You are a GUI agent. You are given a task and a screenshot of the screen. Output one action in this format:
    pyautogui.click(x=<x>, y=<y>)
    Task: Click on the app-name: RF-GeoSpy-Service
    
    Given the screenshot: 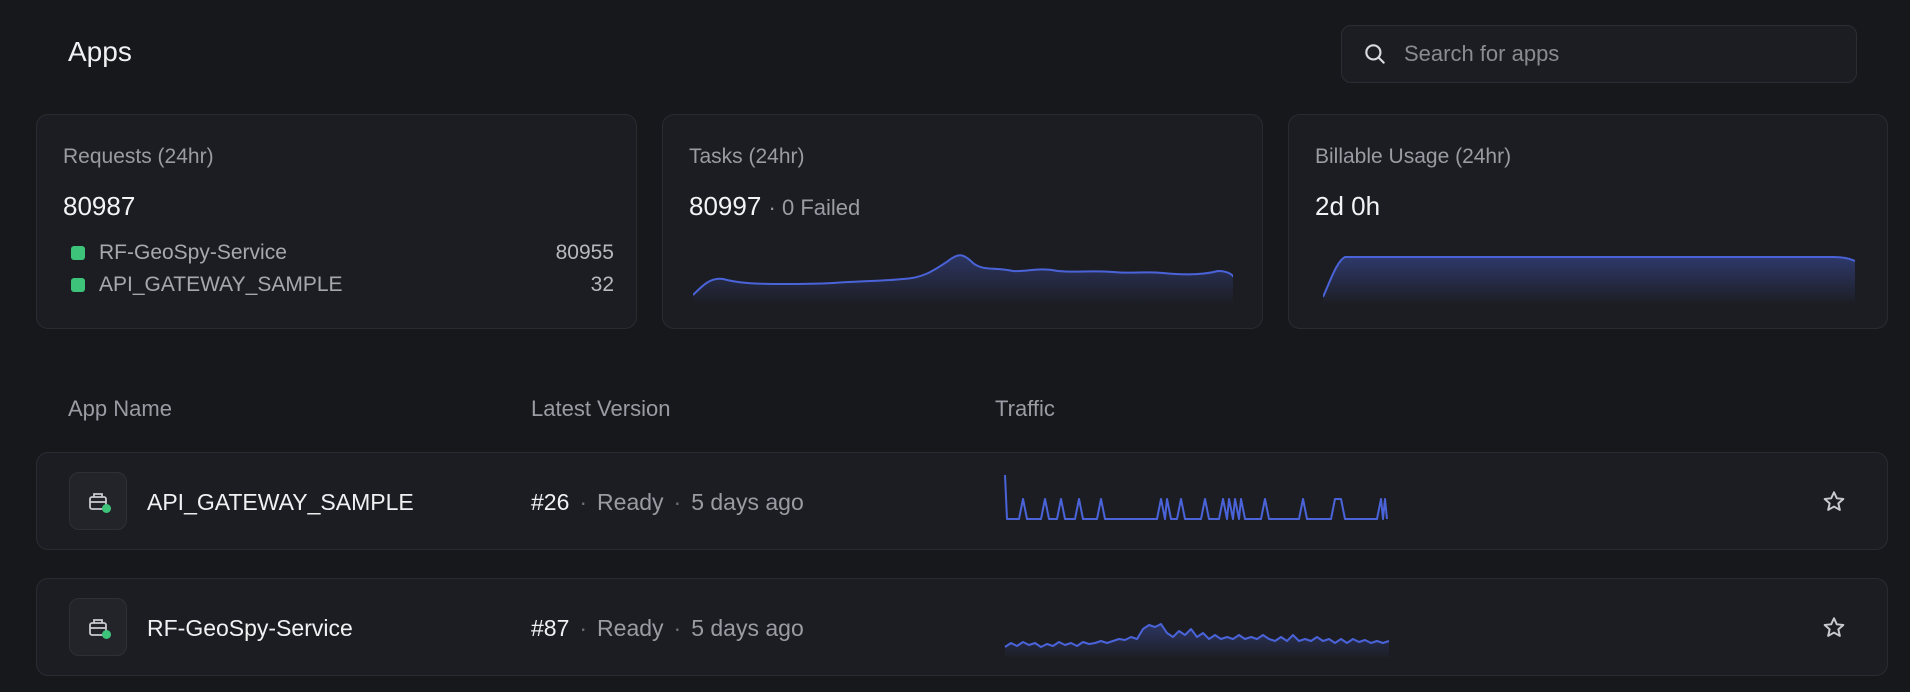 What is the action you would take?
    pyautogui.click(x=250, y=628)
    